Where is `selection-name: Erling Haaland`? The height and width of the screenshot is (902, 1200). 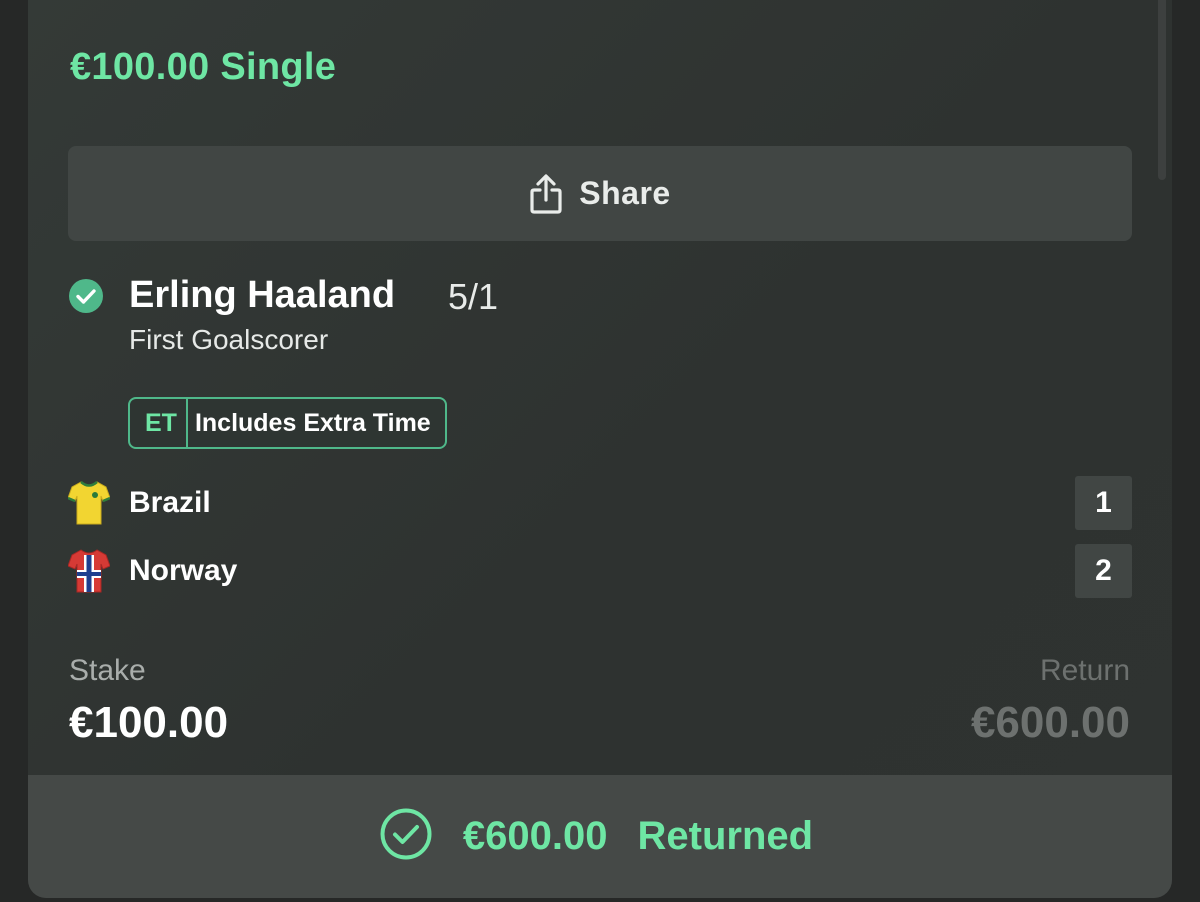 selection-name: Erling Haaland is located at coordinates (262, 295).